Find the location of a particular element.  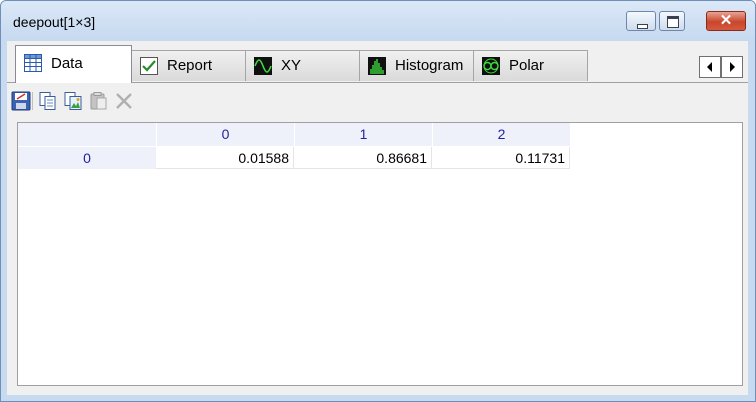

window-title: deepout[1×3] is located at coordinates (54, 22).